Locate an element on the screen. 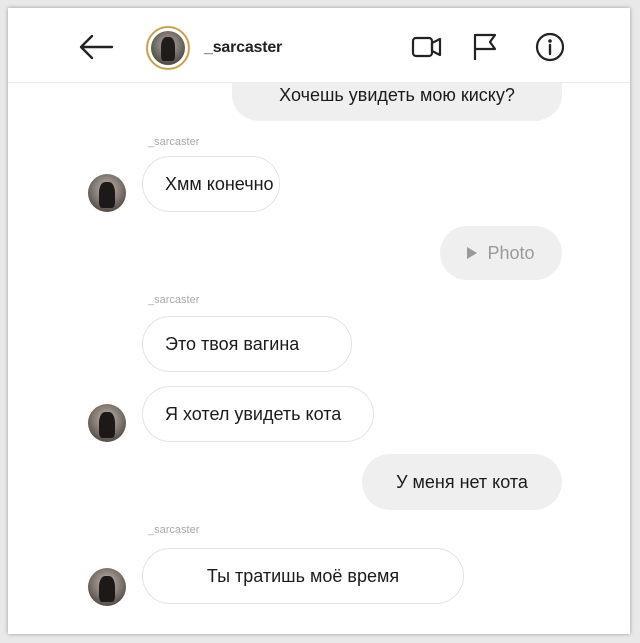  outgoing-message: У меня нет кота is located at coordinates (462, 482).